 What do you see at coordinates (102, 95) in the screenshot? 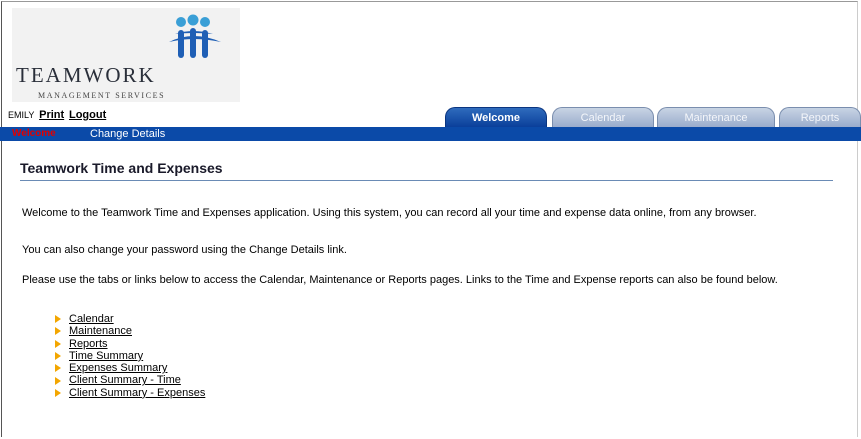
I see `brand-tagline: MANAGEMENT SERVICES` at bounding box center [102, 95].